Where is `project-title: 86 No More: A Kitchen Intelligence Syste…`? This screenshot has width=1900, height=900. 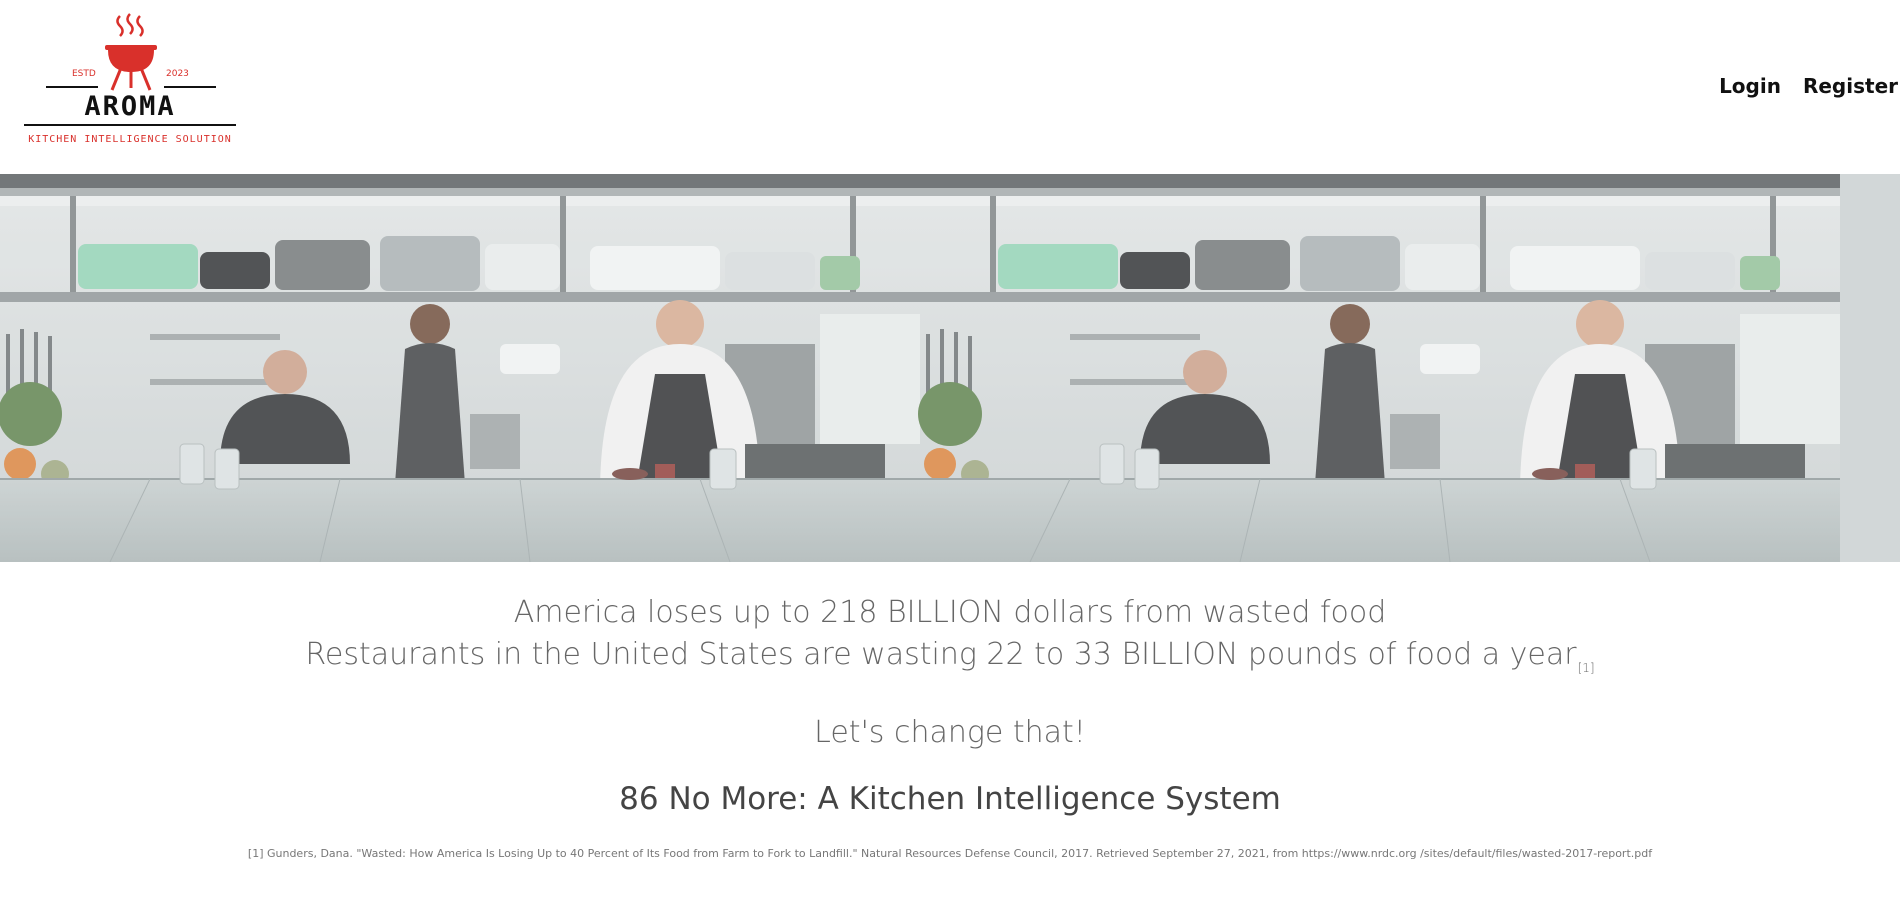 project-title: 86 No More: A Kitchen Intelligence Syste… is located at coordinates (950, 799).